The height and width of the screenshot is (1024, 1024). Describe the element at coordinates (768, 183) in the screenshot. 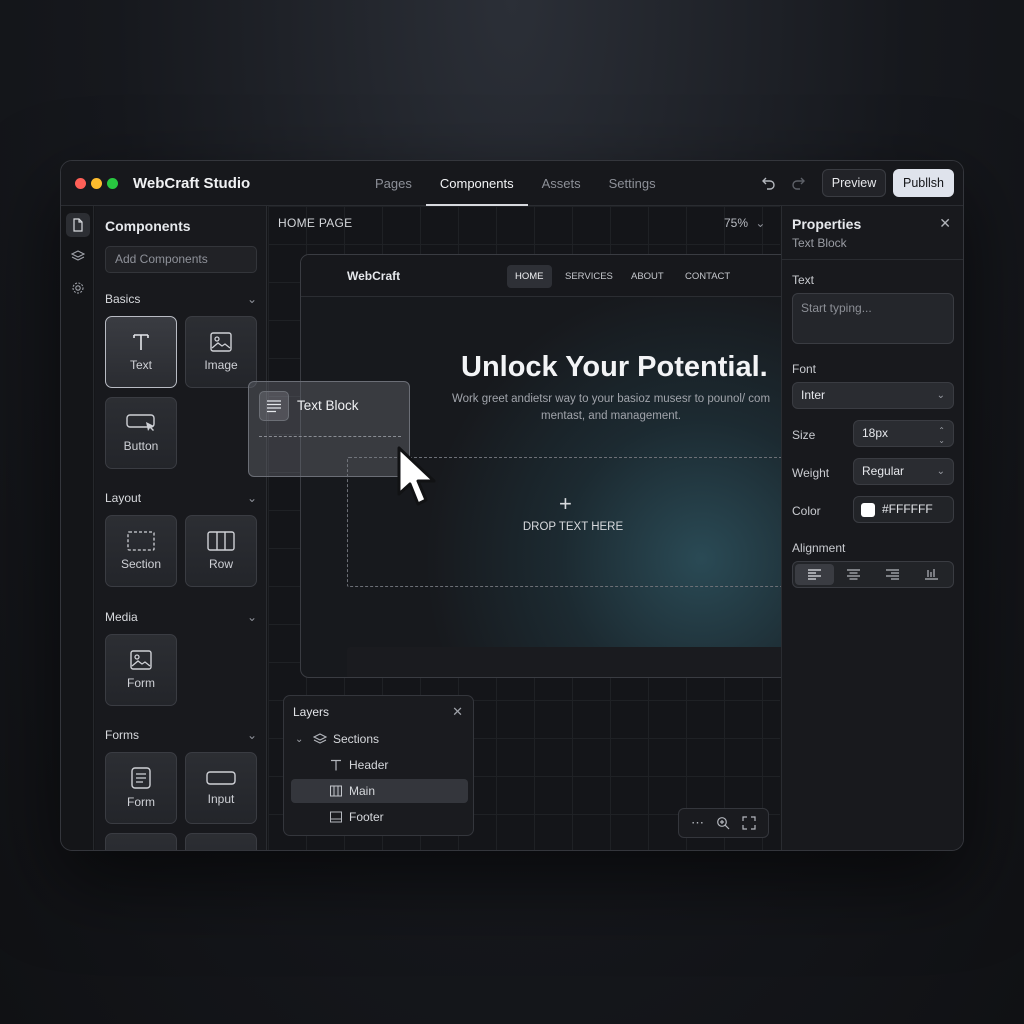

I see `undo-icon` at that location.